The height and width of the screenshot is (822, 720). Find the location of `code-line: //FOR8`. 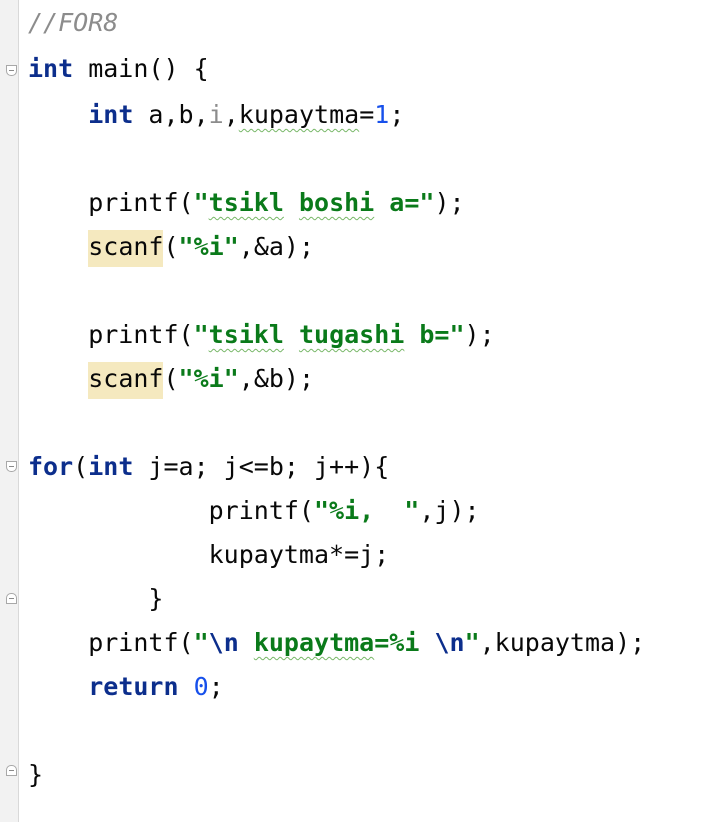

code-line: //FOR8 is located at coordinates (73, 23).